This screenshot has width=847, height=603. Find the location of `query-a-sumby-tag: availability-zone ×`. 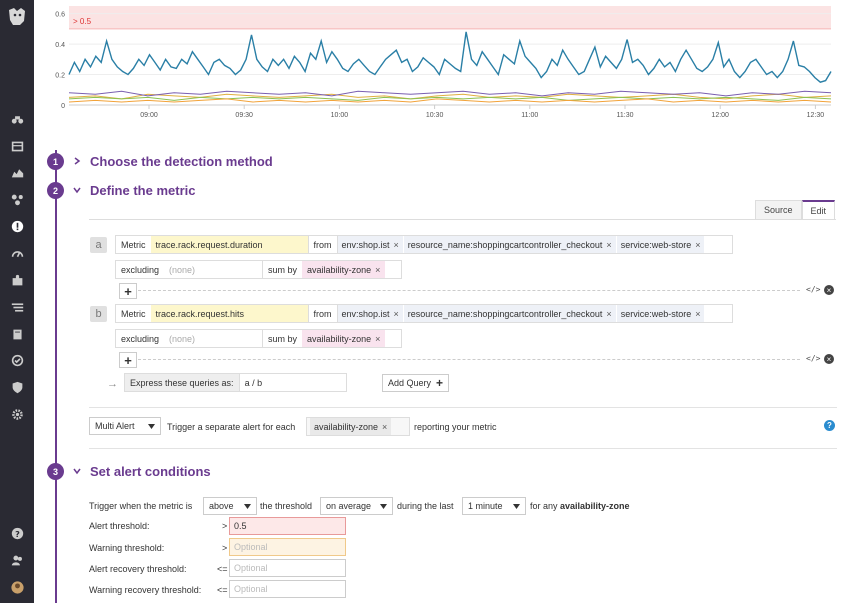

query-a-sumby-tag: availability-zone × is located at coordinates (344, 269).